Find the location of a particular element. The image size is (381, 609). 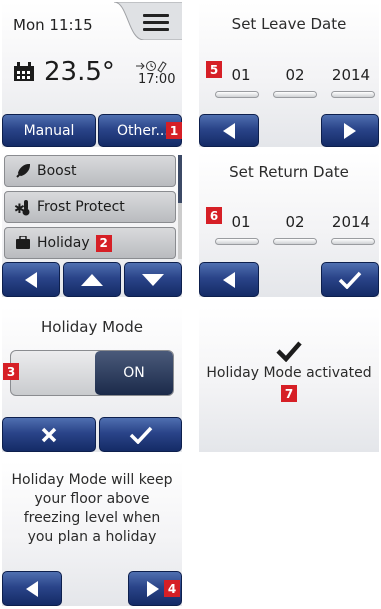

step-badge-3: 3 is located at coordinates (11, 371).